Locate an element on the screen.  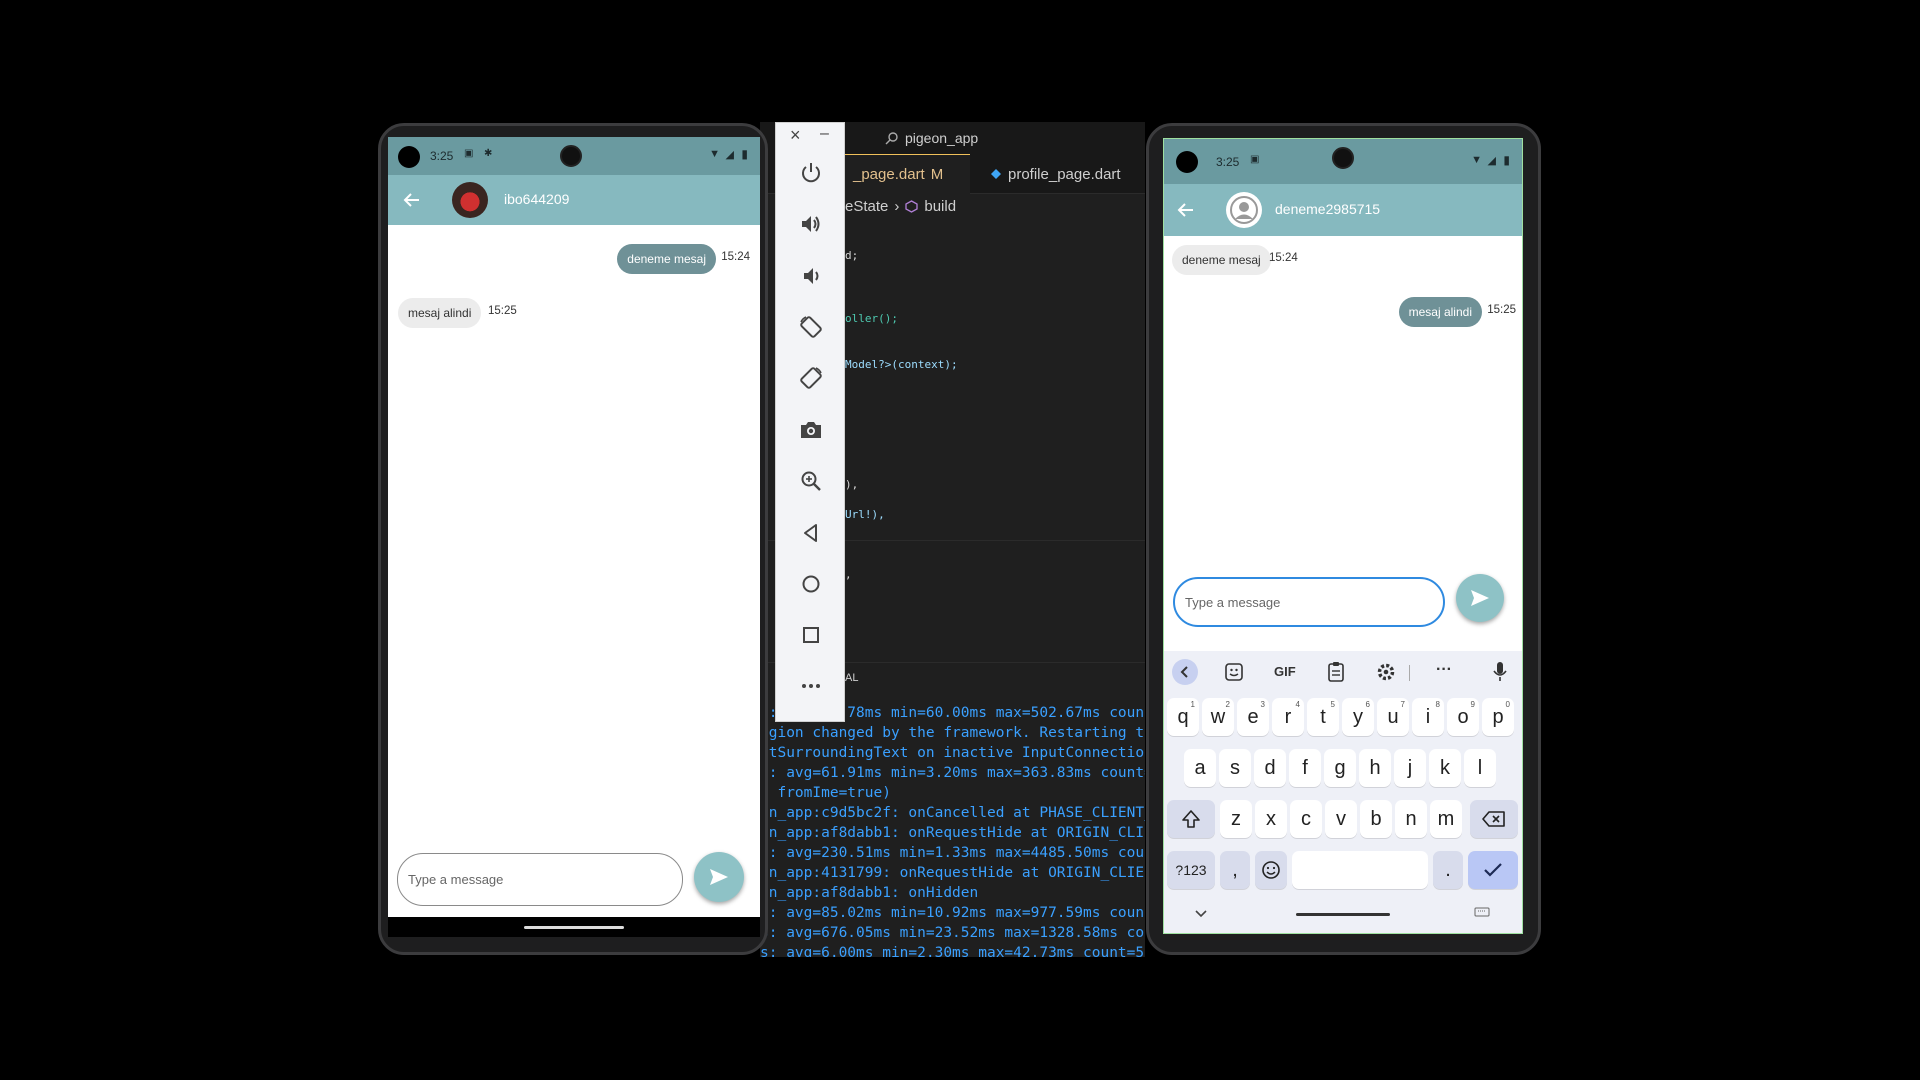
breadcrumb: eState › build is located at coordinates (900, 206).